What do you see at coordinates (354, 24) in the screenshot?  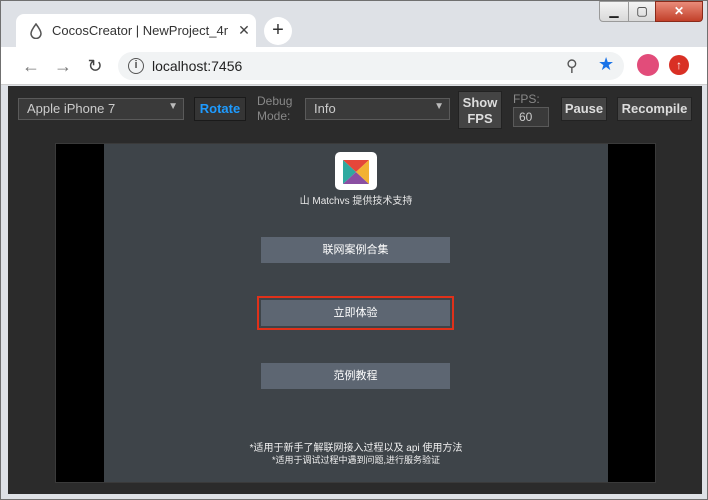 I see `tab-strip: CocosCreator | NewProject_4mat ✕ + ▁ ▢ ✕` at bounding box center [354, 24].